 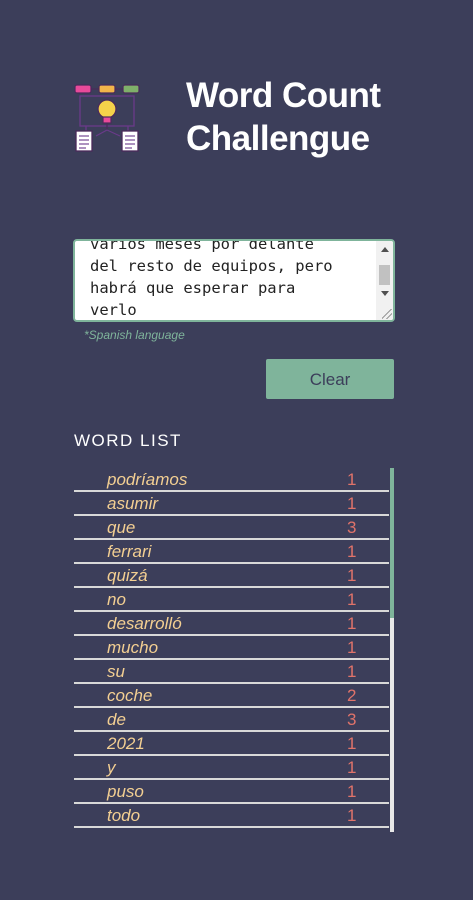 I want to click on list-item: 2021 1, so click(x=231, y=744).